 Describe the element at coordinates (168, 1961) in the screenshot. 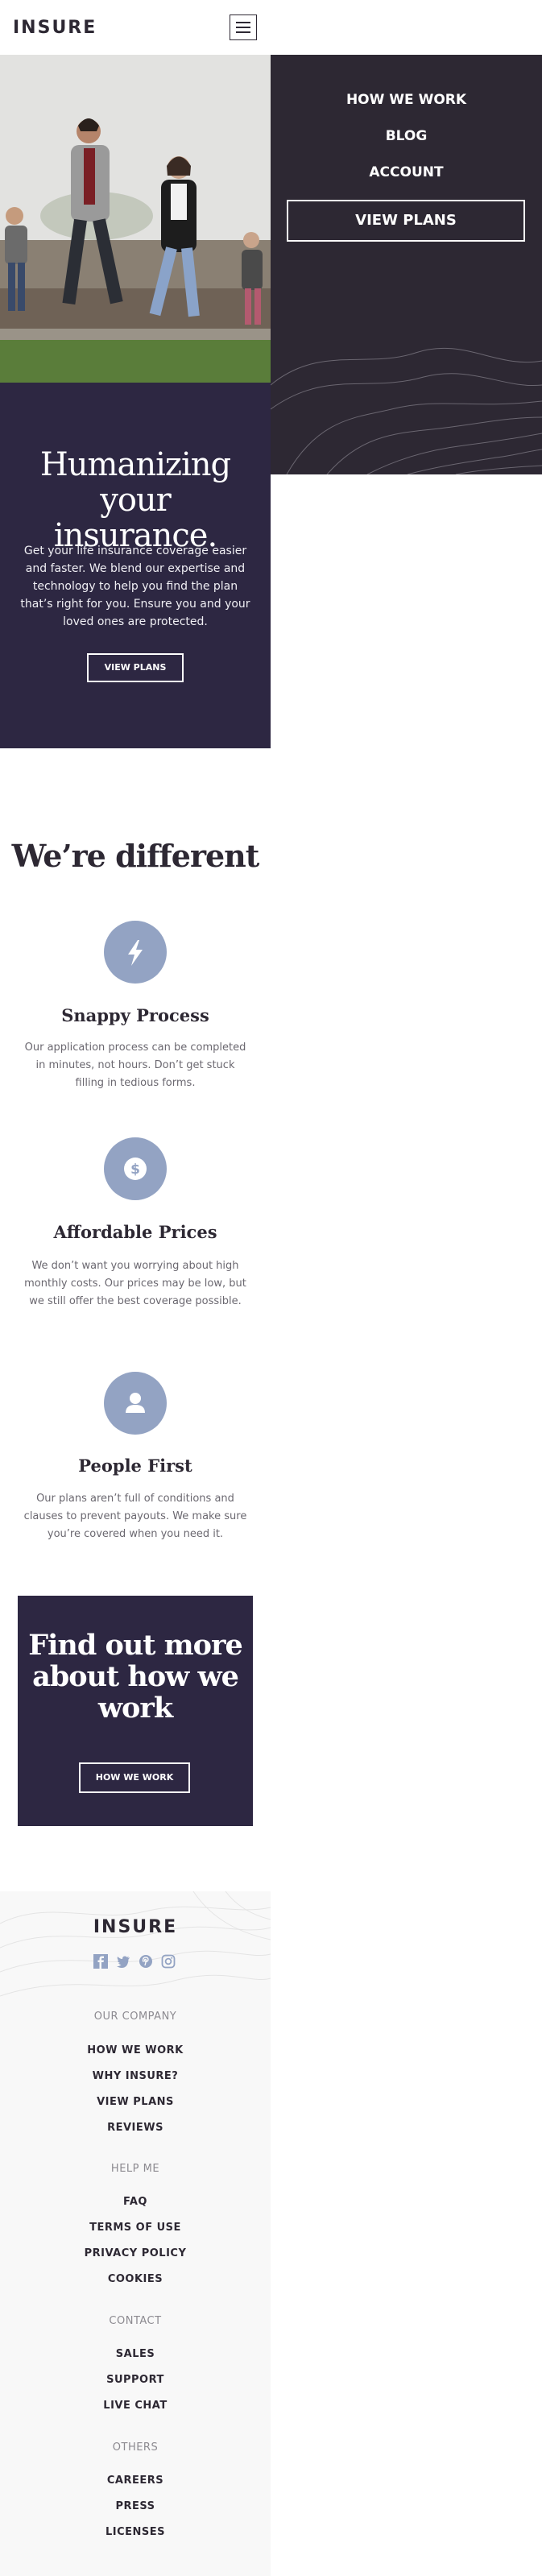

I see `instagram-icon` at that location.